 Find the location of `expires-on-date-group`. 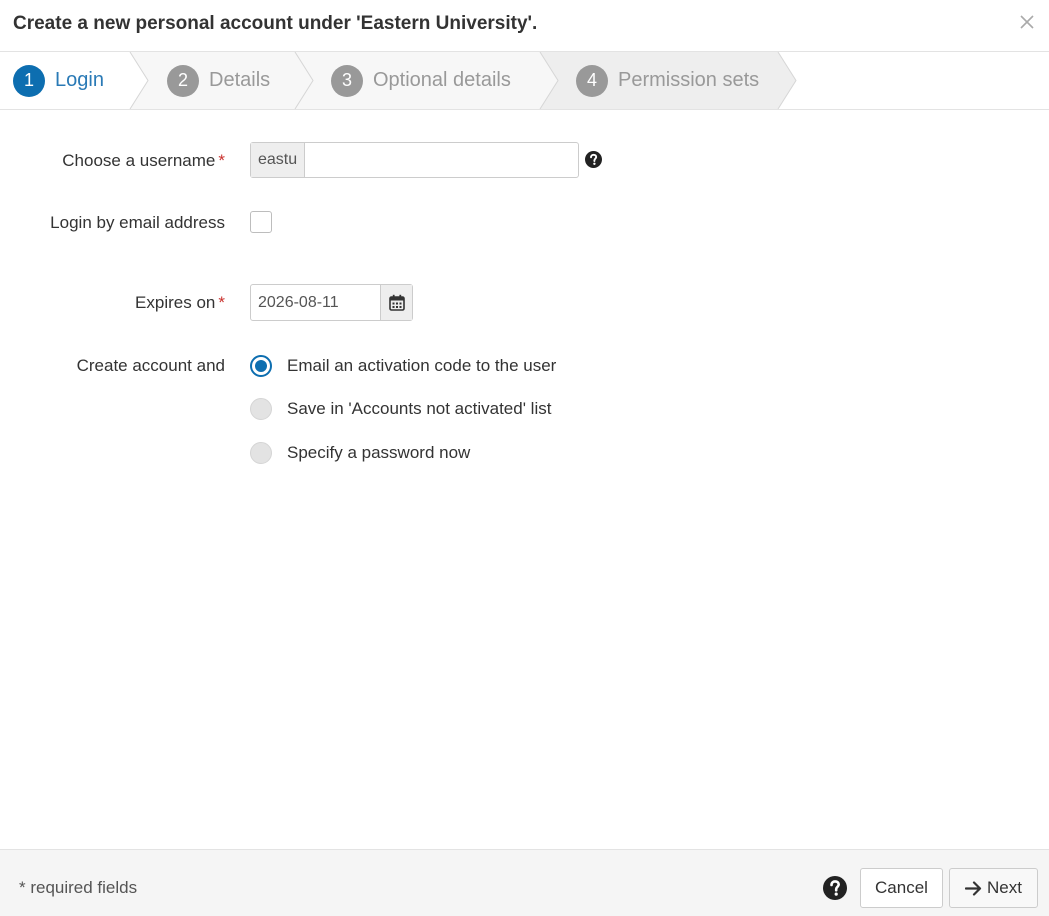

expires-on-date-group is located at coordinates (331, 302).